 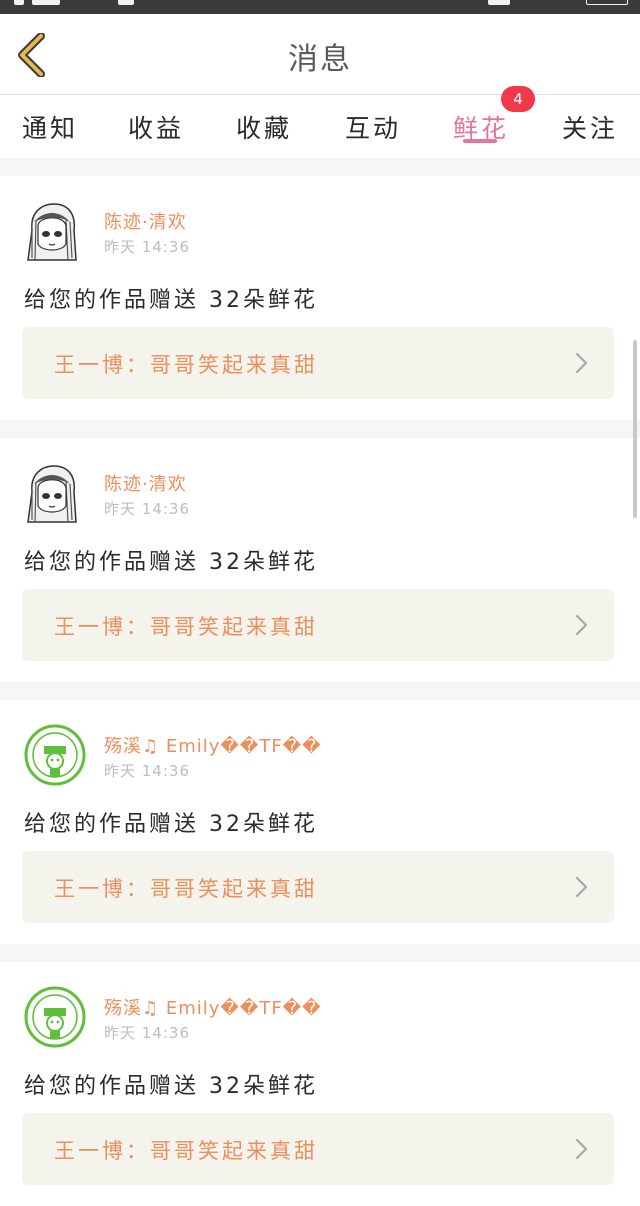 I want to click on battery-icon, so click(x=607, y=2).